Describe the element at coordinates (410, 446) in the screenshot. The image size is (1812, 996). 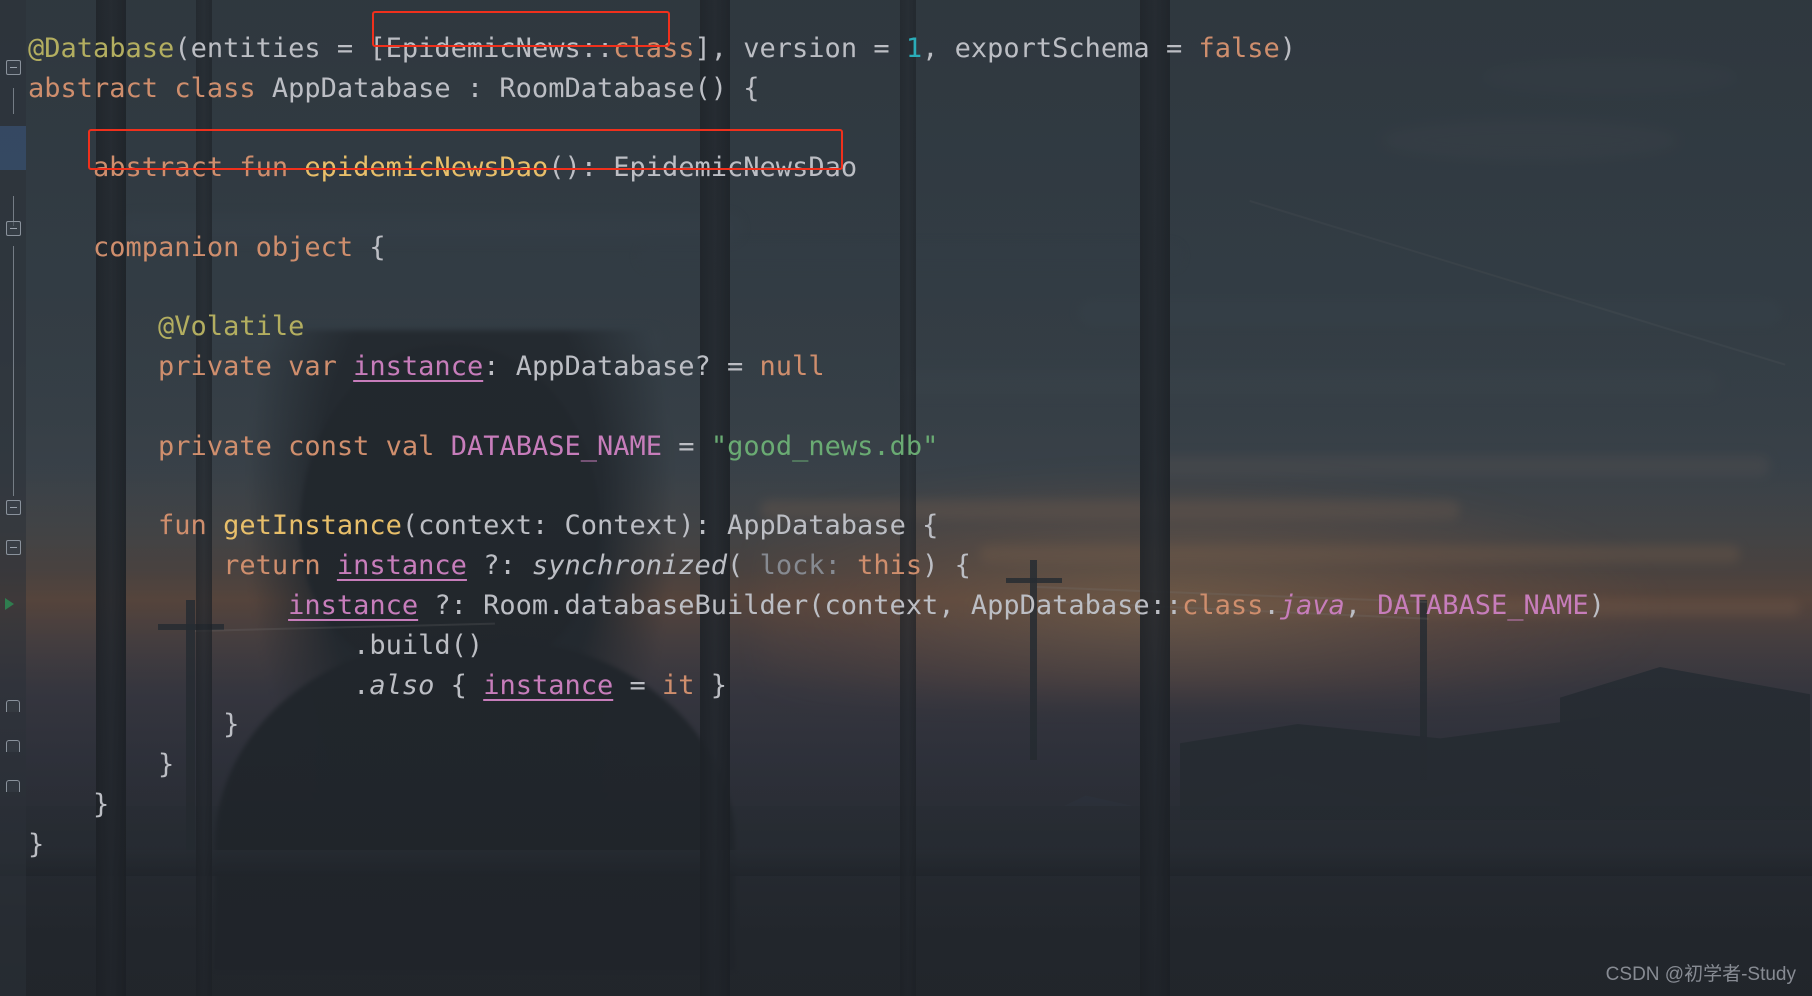
I see `code-token: val` at that location.